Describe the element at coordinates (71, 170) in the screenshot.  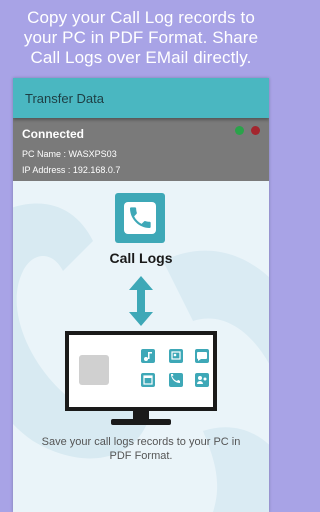
I see `ip-address-text: IP Address : 192.168.0.7` at that location.